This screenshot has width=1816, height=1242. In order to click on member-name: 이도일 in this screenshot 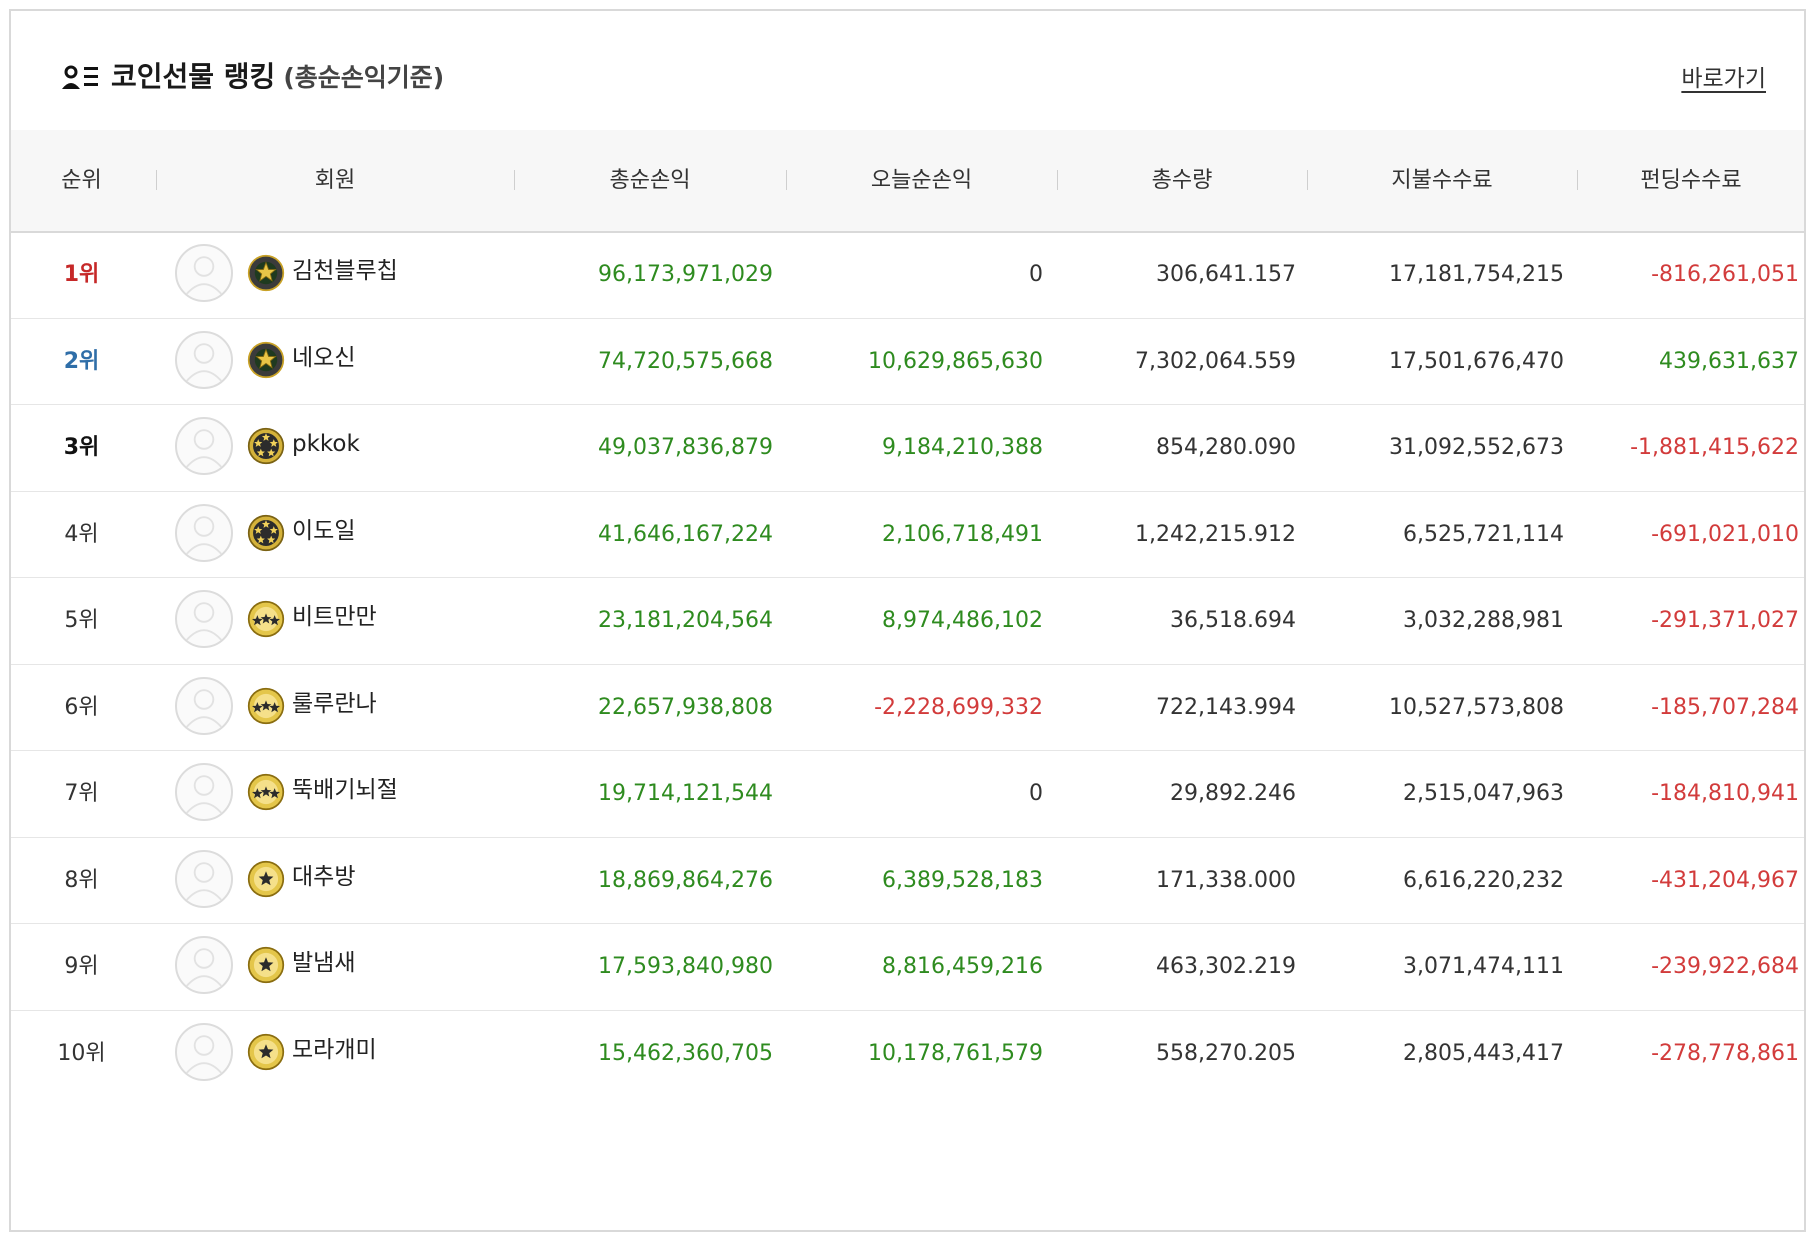, I will do `click(323, 531)`.